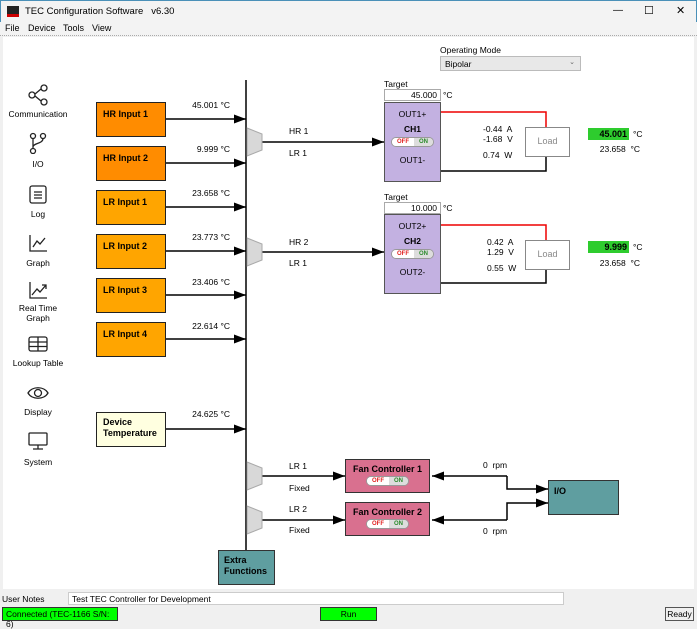 This screenshot has width=697, height=629. What do you see at coordinates (298, 466) in the screenshot?
I see `fan1-mux-top-label: LR 1` at bounding box center [298, 466].